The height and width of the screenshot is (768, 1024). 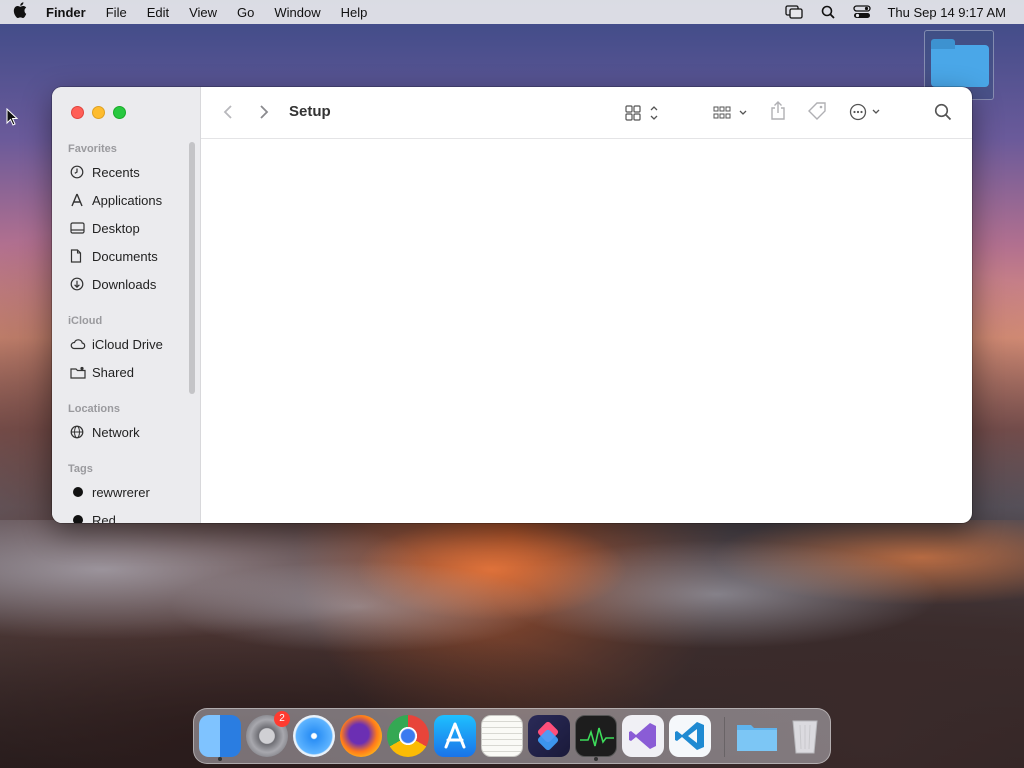 What do you see at coordinates (268, 734) in the screenshot?
I see `dock-system-settings-icon: 2` at bounding box center [268, 734].